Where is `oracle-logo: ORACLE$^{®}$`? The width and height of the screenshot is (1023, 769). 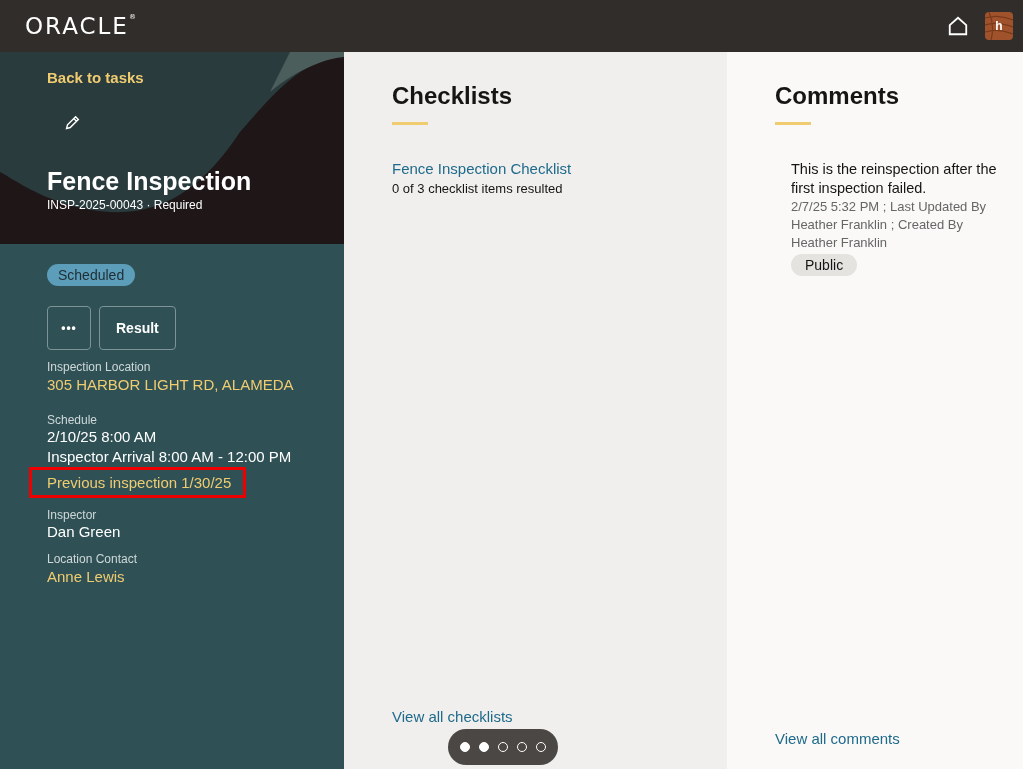
oracle-logo: ORACLE$^{®}$ is located at coordinates (80, 26).